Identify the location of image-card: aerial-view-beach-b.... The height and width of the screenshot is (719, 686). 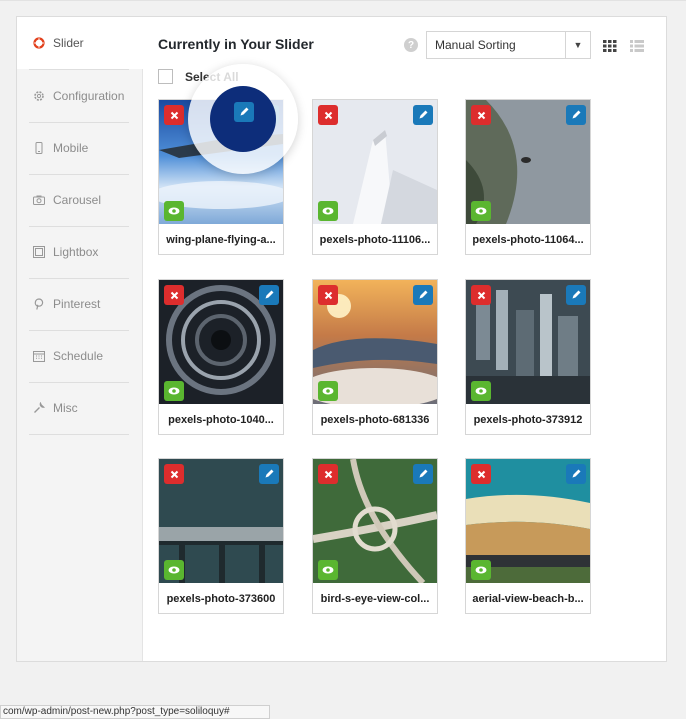
(528, 536).